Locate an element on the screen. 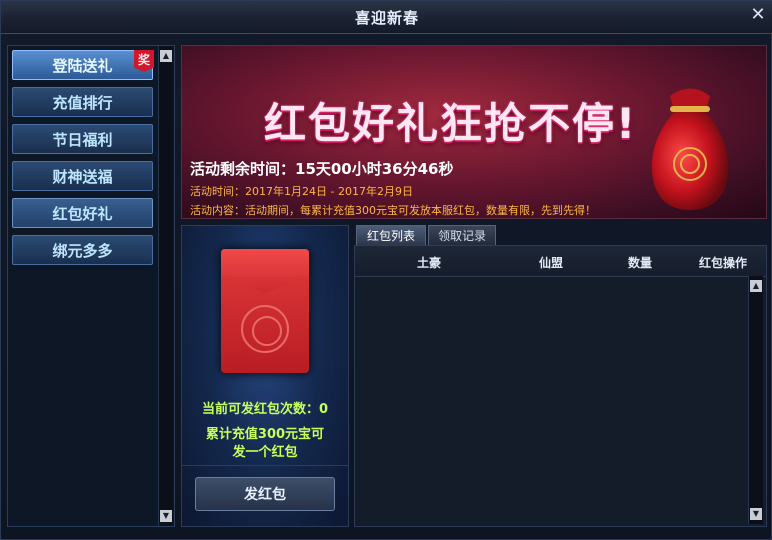 Image resolution: width=772 pixels, height=540 pixels. tab-claim-records: 领取记录 is located at coordinates (462, 235).